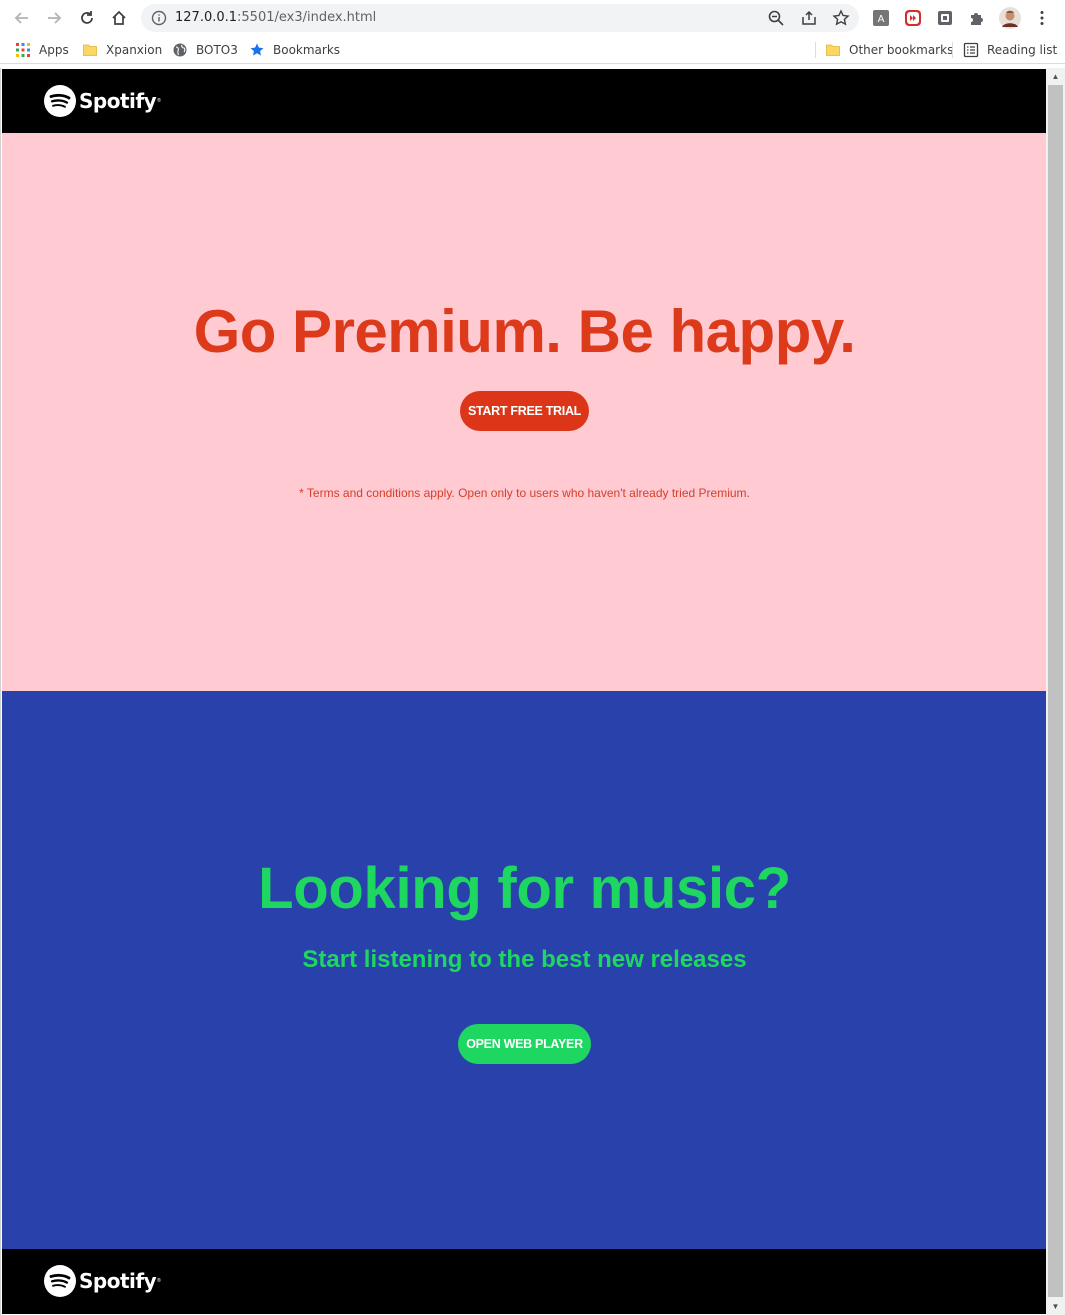  What do you see at coordinates (180, 50) in the screenshot?
I see `globe-icon` at bounding box center [180, 50].